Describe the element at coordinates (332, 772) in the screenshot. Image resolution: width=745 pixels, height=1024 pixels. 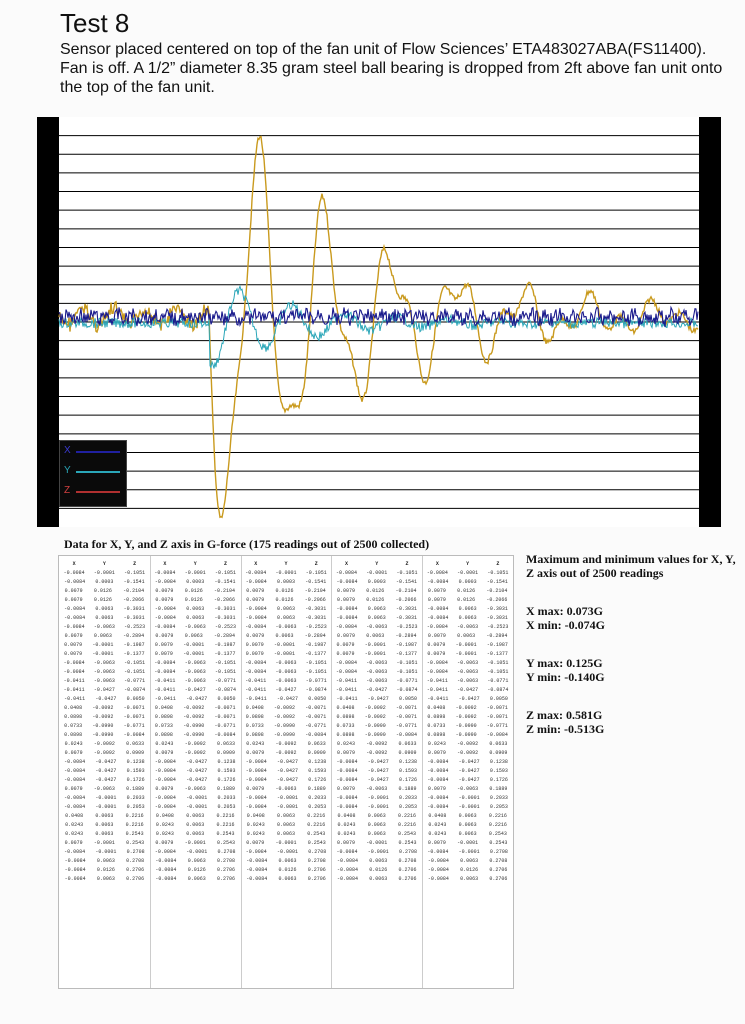
I see `table-divider` at that location.